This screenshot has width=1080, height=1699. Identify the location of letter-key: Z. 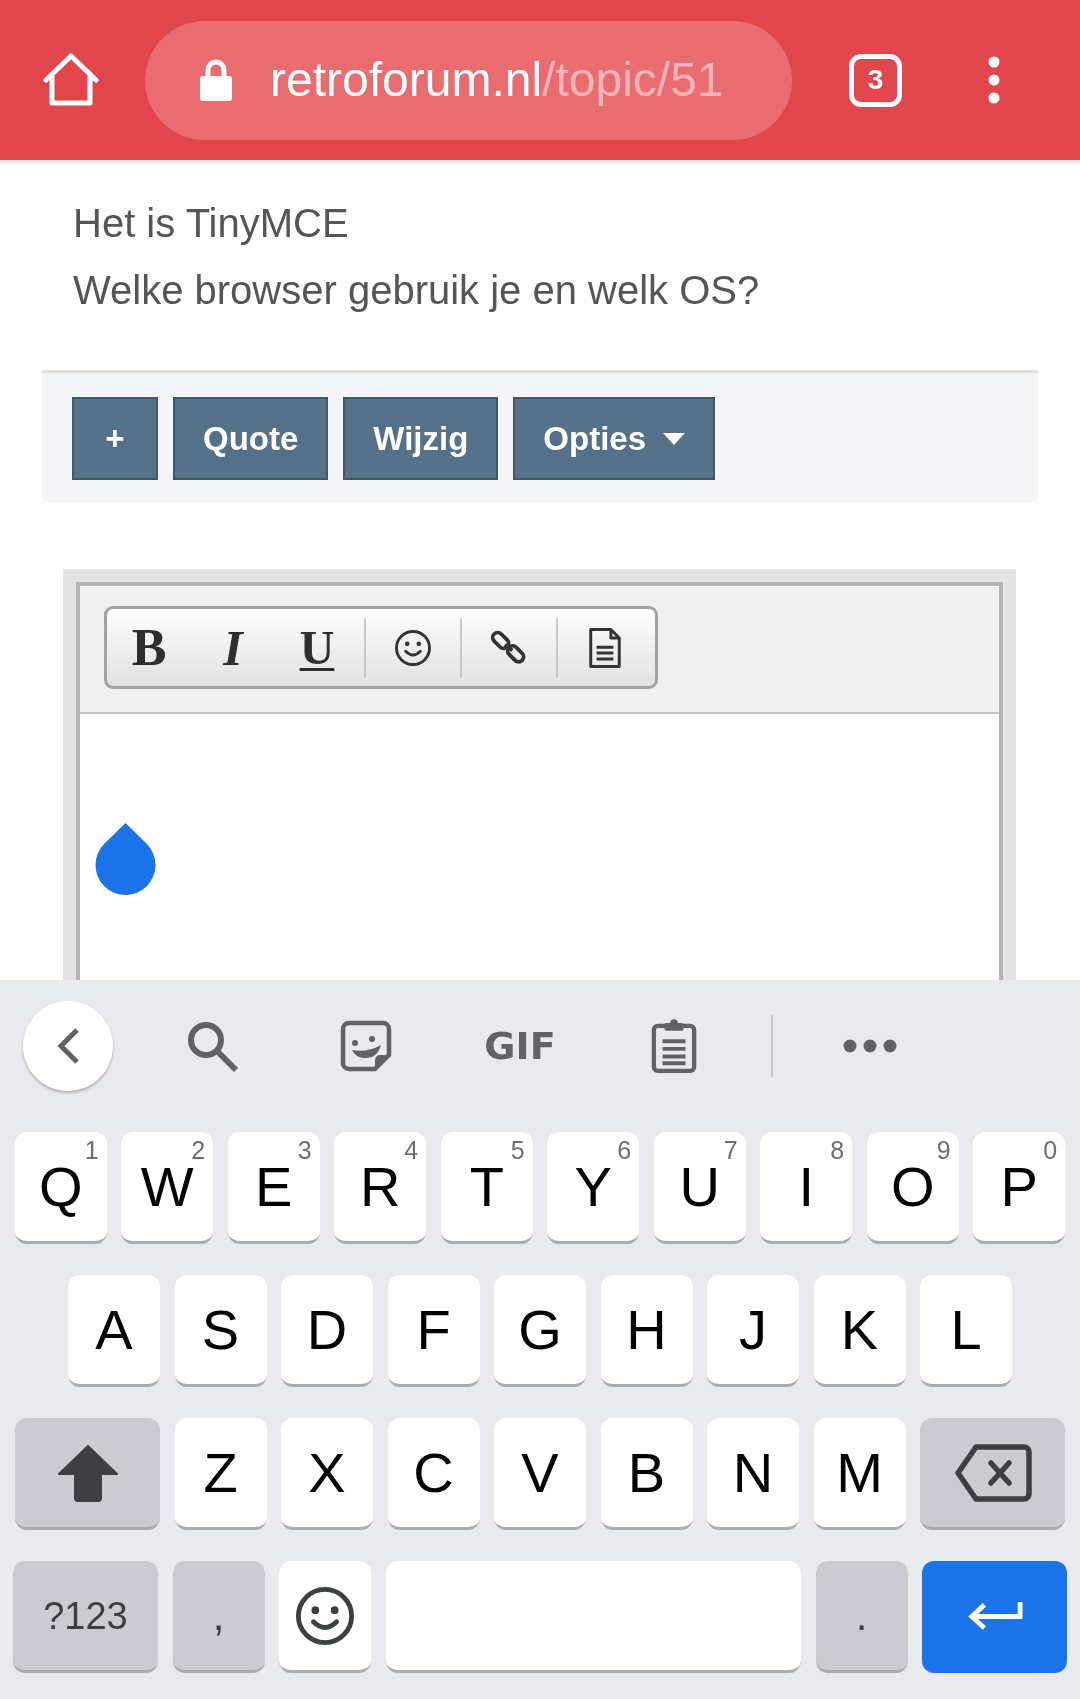
(220, 1474).